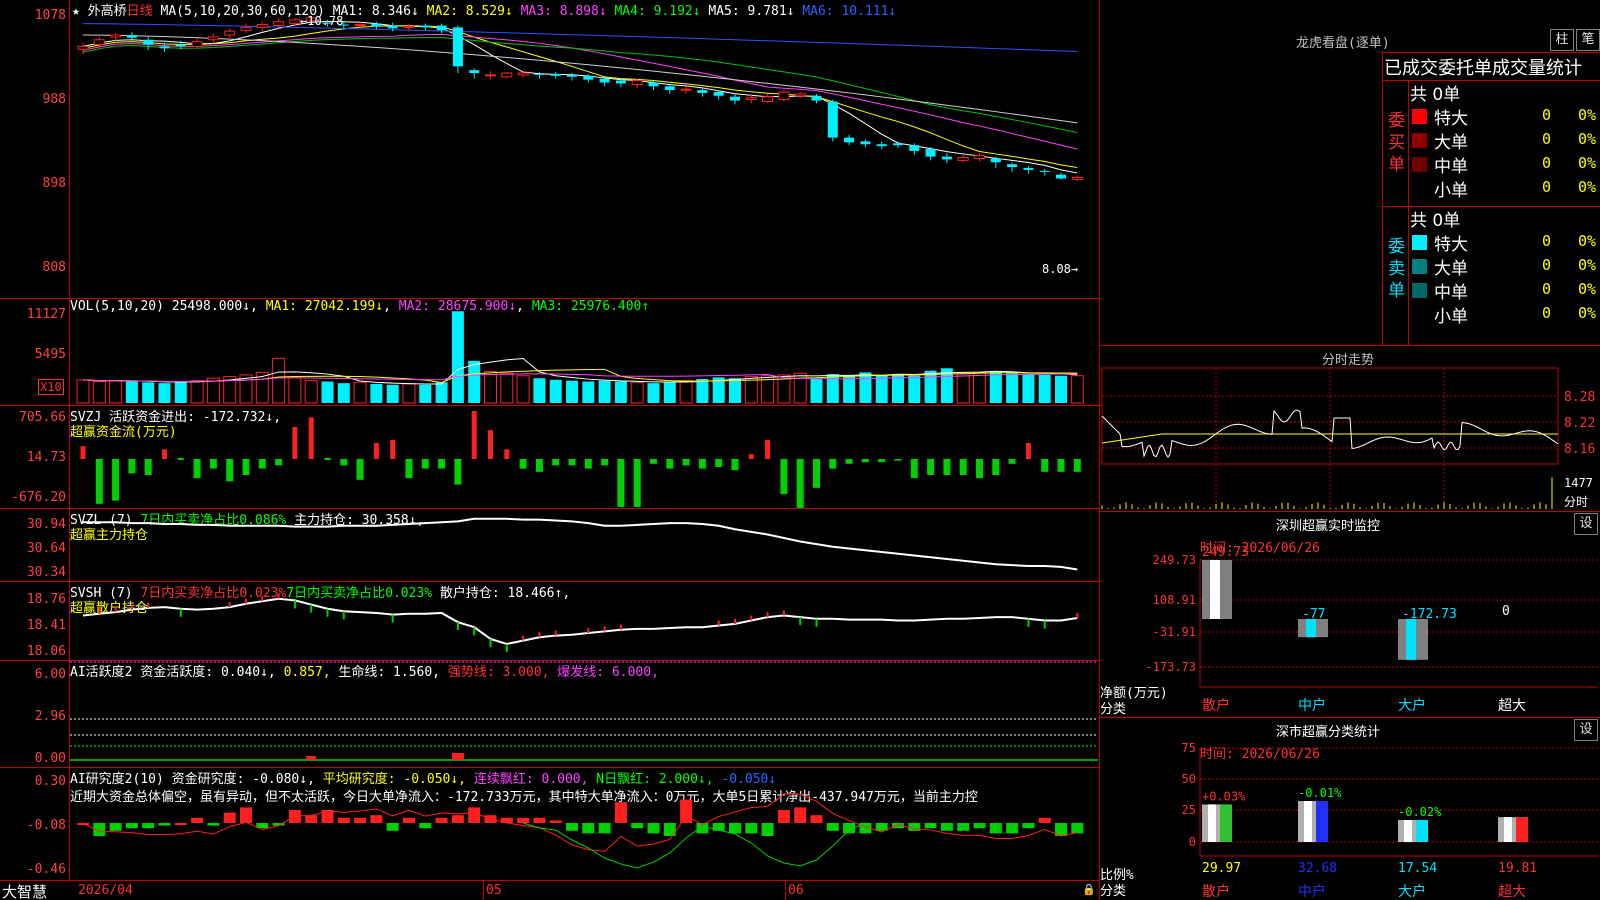 This screenshot has height=900, width=1600. I want to click on ss-change-label: +0.03%, so click(1224, 796).